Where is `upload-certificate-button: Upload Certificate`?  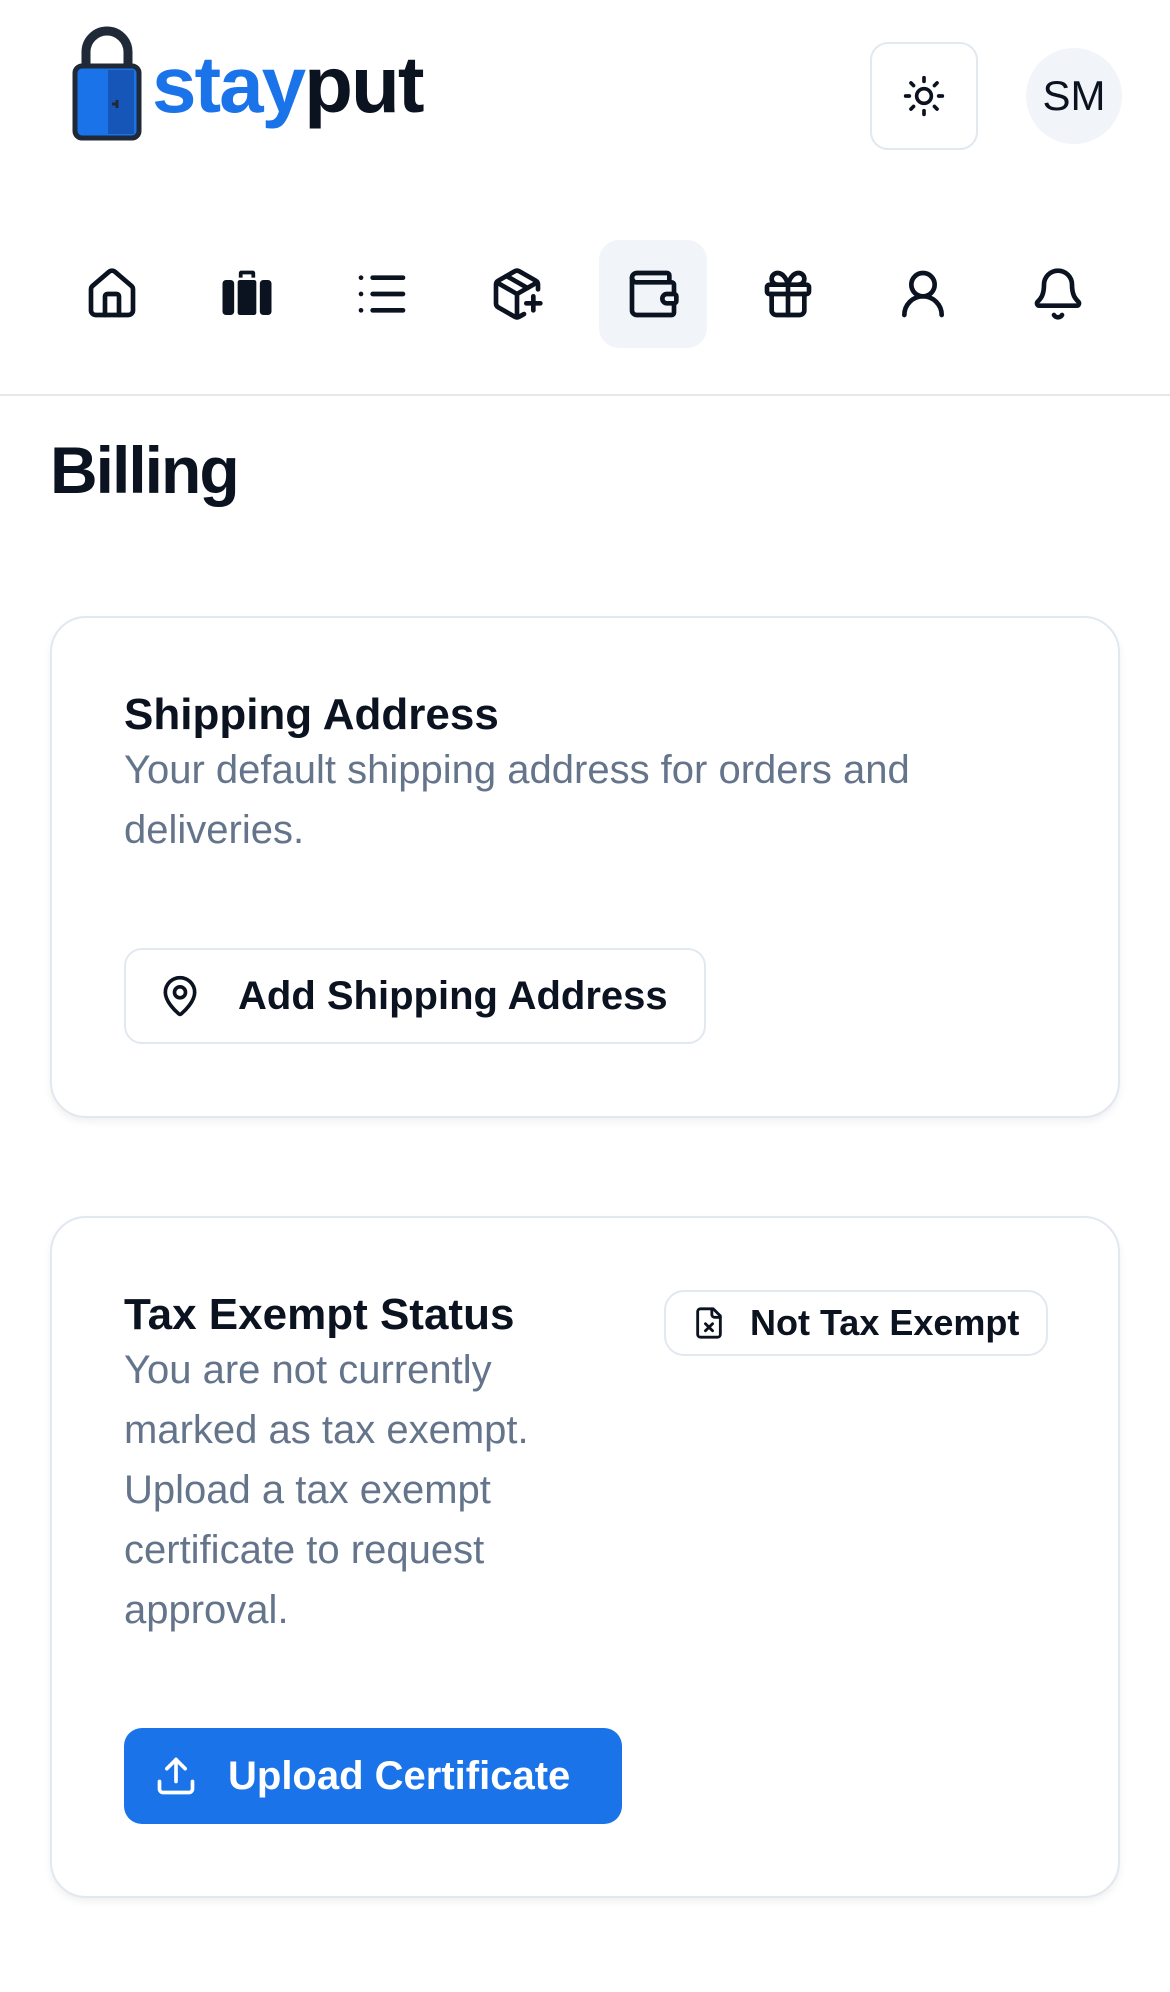
upload-certificate-button: Upload Certificate is located at coordinates (373, 1776).